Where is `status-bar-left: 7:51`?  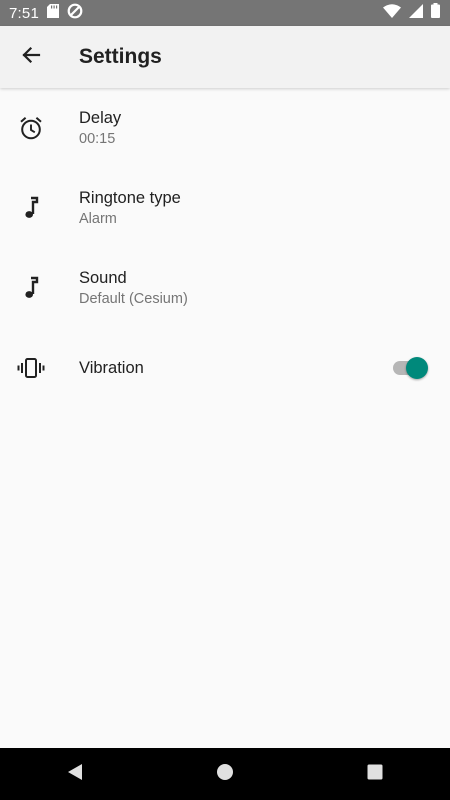 status-bar-left: 7:51 is located at coordinates (46, 13).